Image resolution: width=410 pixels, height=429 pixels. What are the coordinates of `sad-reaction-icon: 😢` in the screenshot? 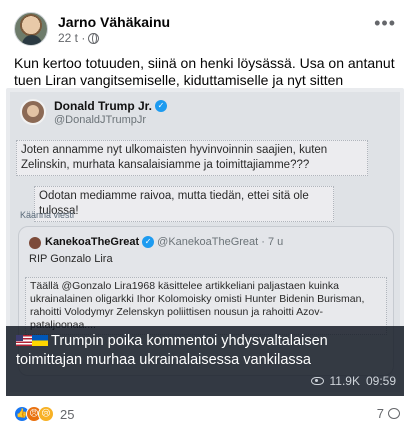 It's located at (46, 414).